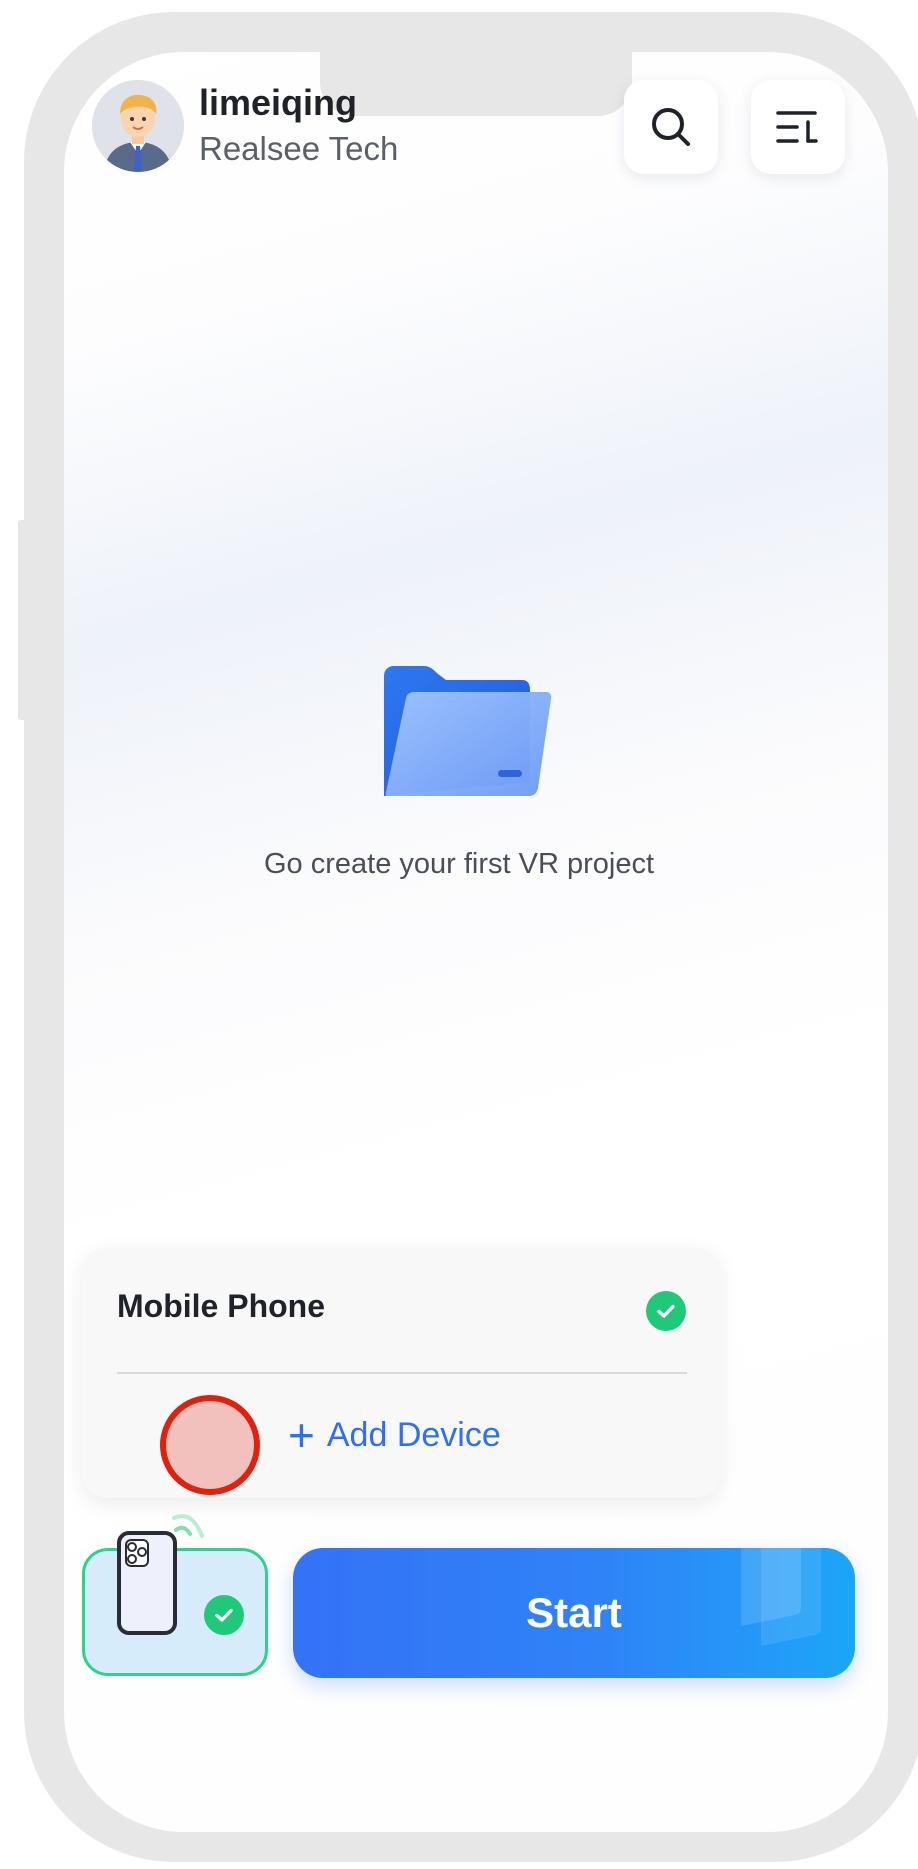  I want to click on sort-button, so click(798, 127).